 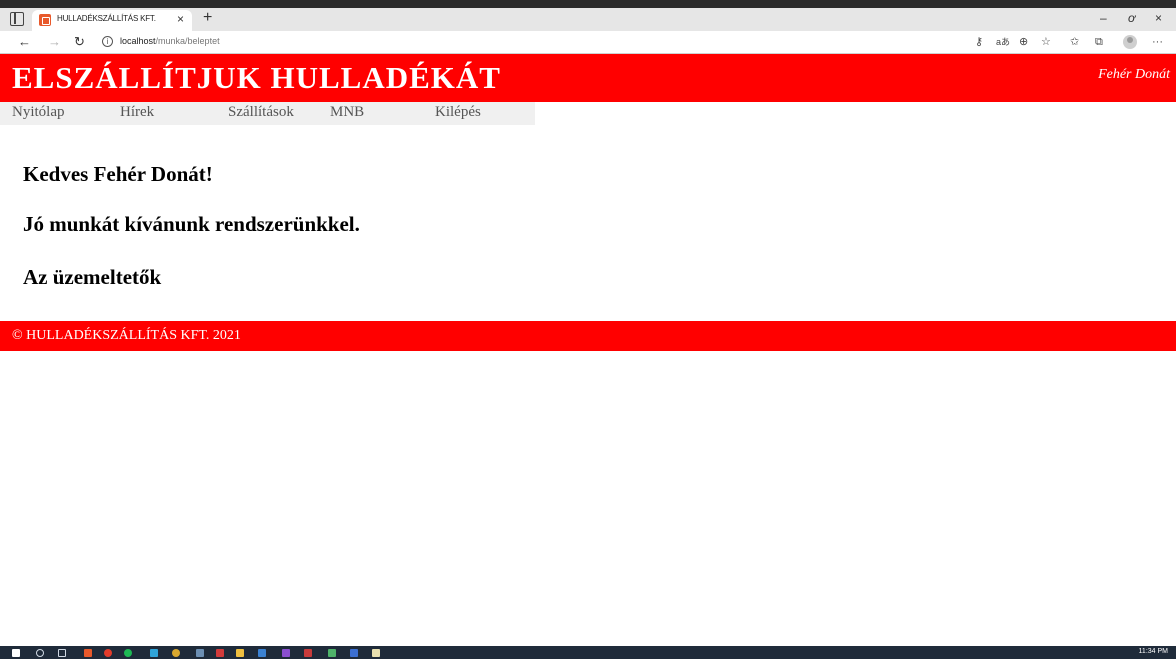 I want to click on site-footer: © HULLADÉKSZÁLLÍTÁS KFT. 2021, so click(x=588, y=336).